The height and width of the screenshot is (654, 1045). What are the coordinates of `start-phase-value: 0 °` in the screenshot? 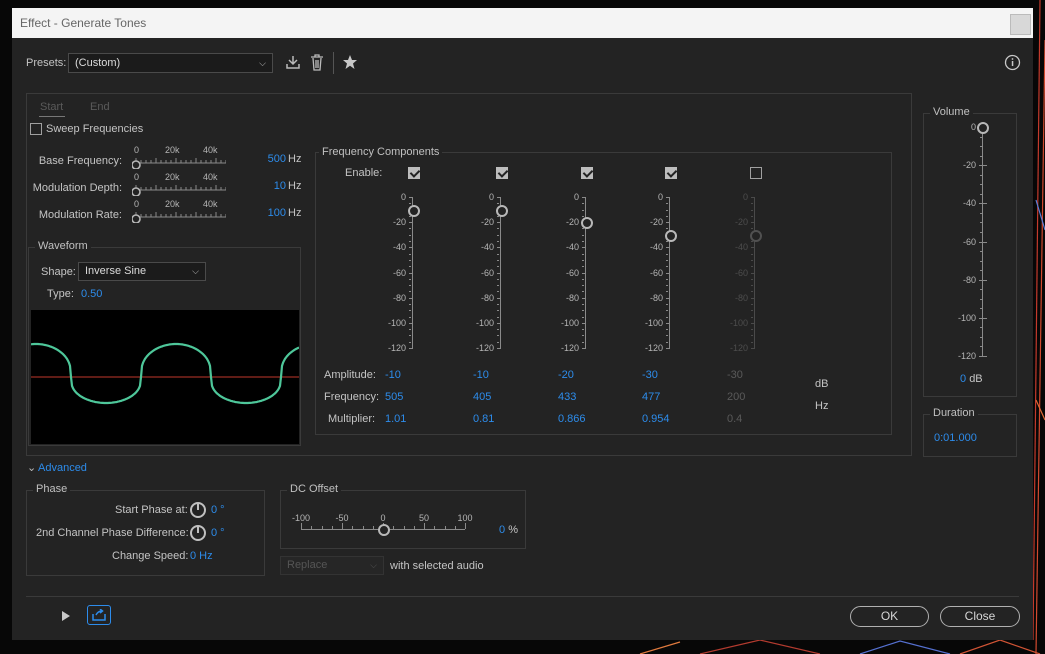 It's located at (218, 510).